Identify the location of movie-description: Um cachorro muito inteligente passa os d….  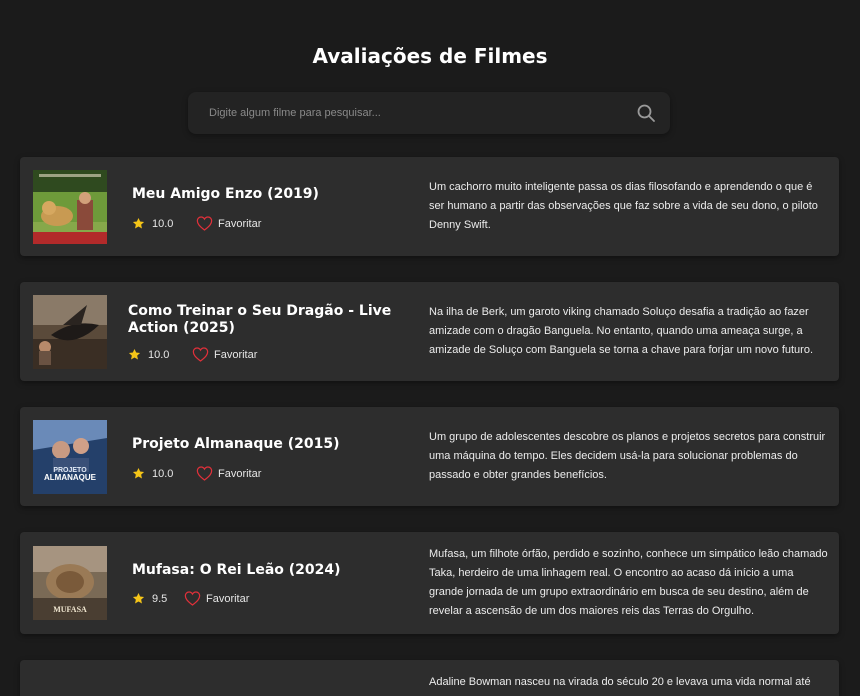
(623, 206).